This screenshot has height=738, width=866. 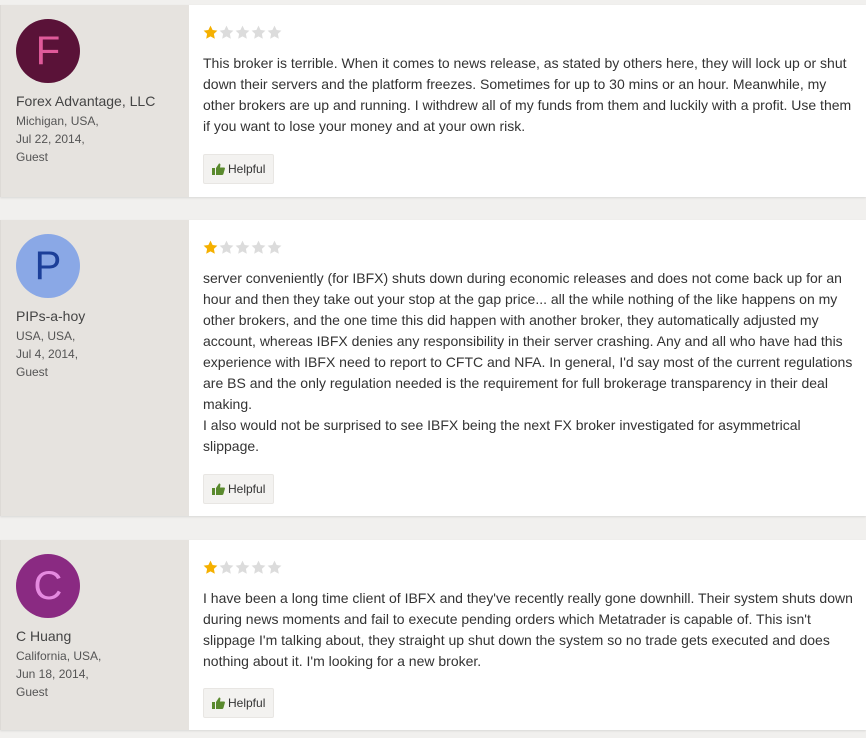 I want to click on review-date: Jul 4, 2014,, so click(x=47, y=354).